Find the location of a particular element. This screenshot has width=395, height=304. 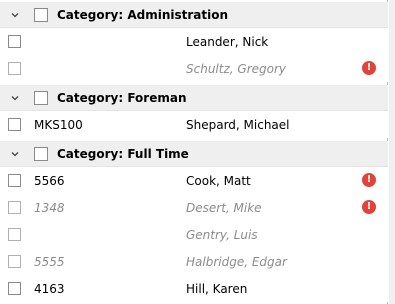

employee-row: 1348 Desert, Mike ! is located at coordinates (194, 207).